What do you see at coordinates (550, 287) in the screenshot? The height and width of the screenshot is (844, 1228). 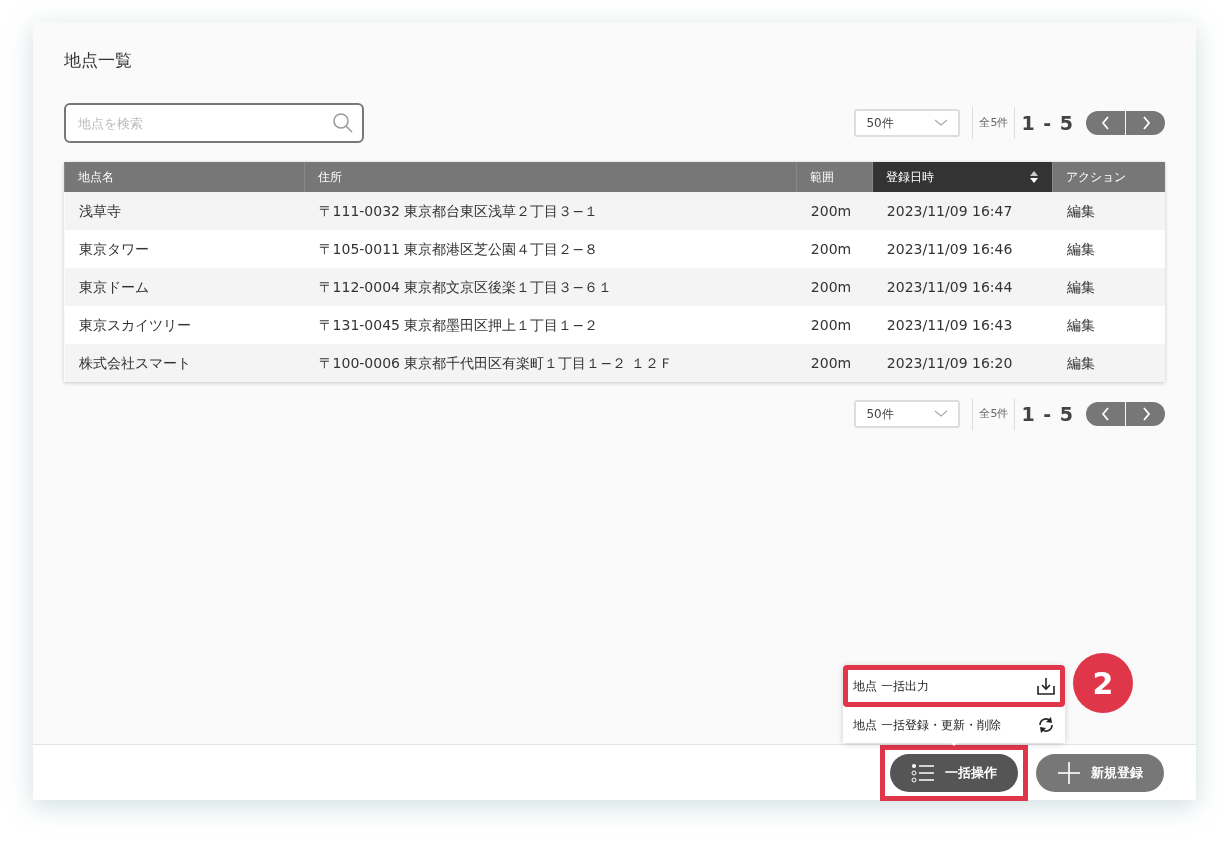 I see `table-cell: 〒112-0004 東京都文京区後楽１丁目３−６１` at bounding box center [550, 287].